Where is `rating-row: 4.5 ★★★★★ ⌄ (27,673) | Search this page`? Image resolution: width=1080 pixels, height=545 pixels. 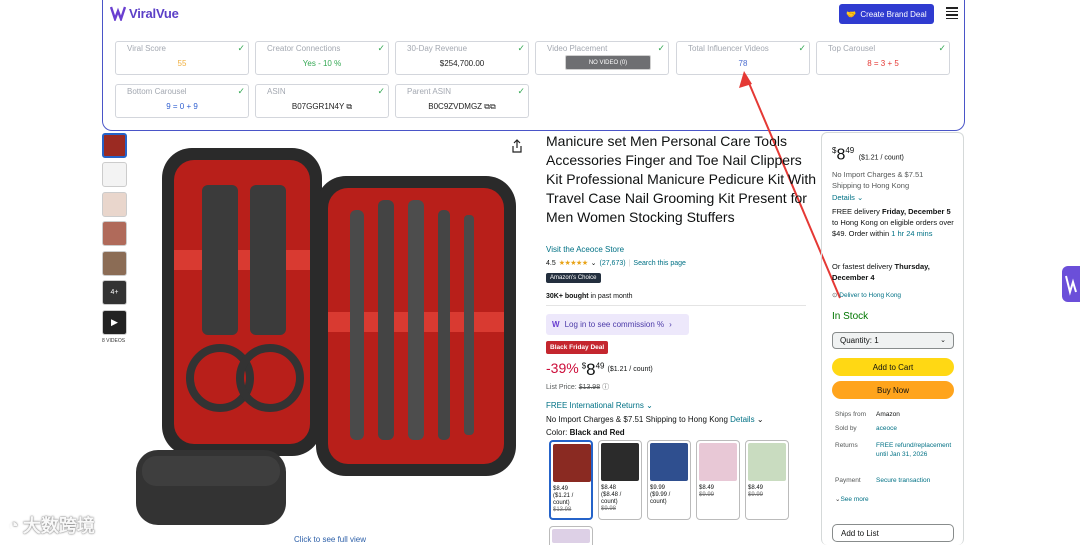 rating-row: 4.5 ★★★★★ ⌄ (27,673) | Search this page is located at coordinates (616, 263).